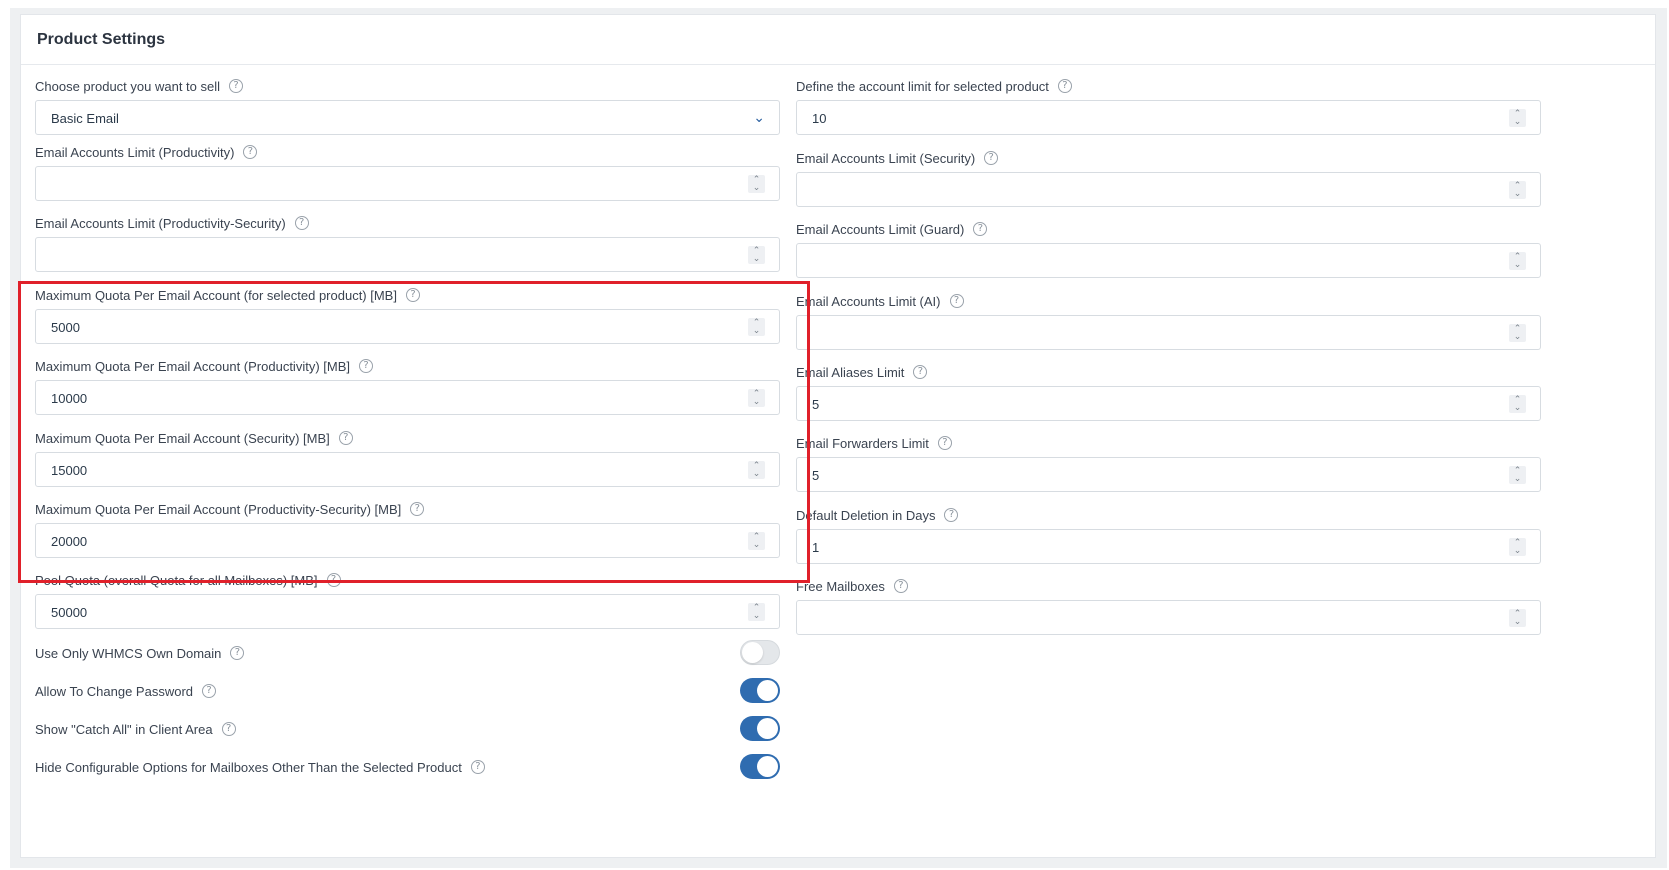 The image size is (1669, 870). What do you see at coordinates (124, 729) in the screenshot?
I see `toggle-label: Show "Catch All" in Client Area` at bounding box center [124, 729].